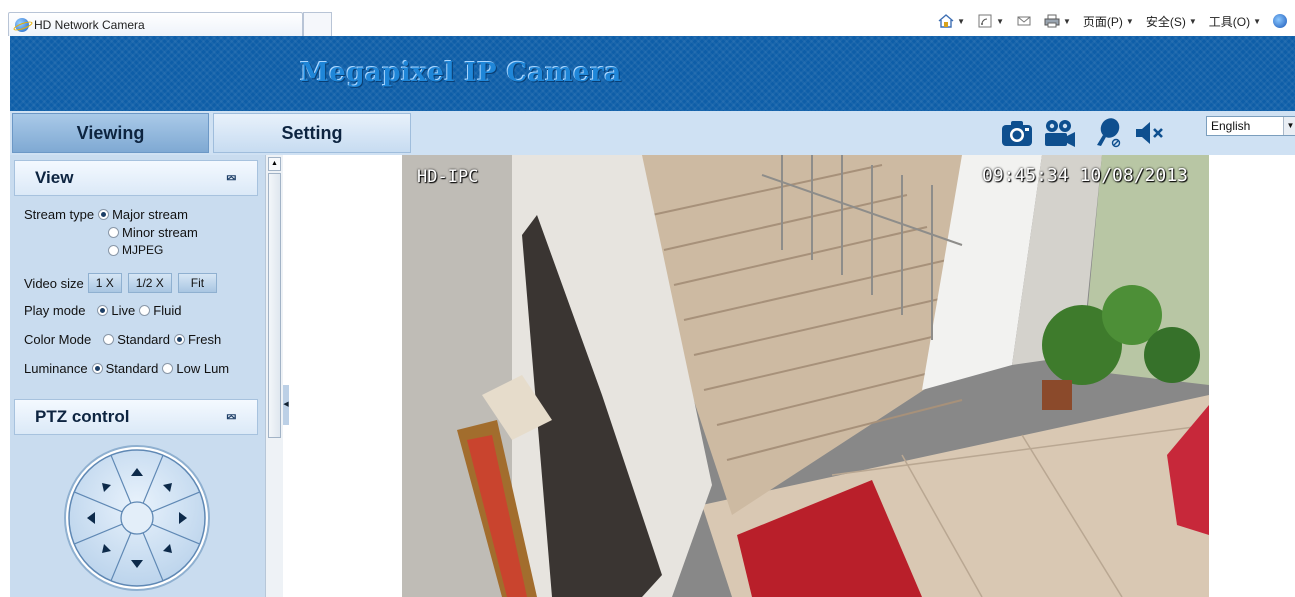 The height and width of the screenshot is (597, 1295). I want to click on stream-option-minor: Minor stream, so click(153, 232).